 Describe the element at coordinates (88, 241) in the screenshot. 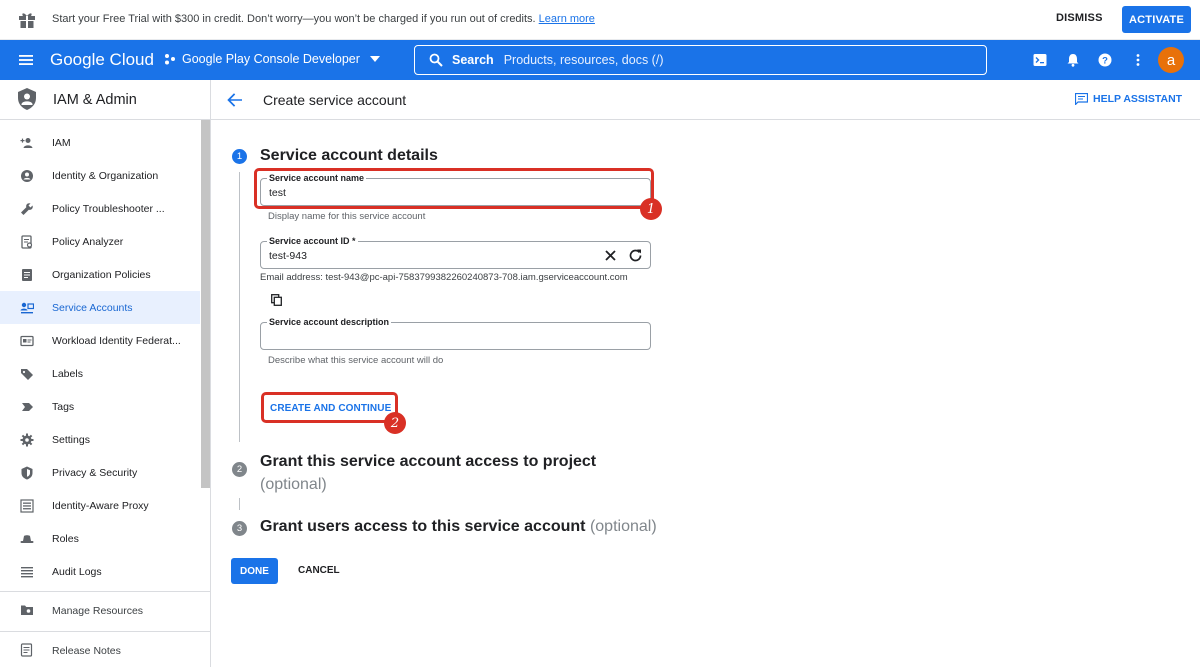

I see `sidebar-item-label: Policy Analyzer` at that location.